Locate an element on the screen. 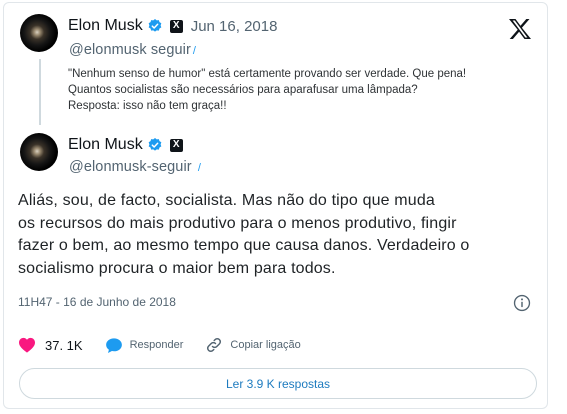 This screenshot has width=567, height=414. quoted-author-handle-row: @elonmusk seguir / is located at coordinates (132, 50).